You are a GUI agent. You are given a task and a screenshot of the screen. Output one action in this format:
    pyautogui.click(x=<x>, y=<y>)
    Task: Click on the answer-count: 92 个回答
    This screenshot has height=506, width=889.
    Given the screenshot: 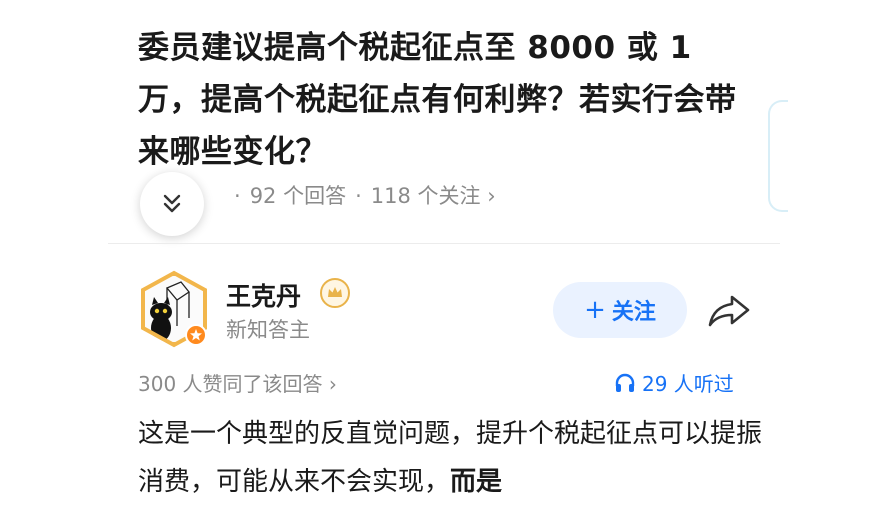 What is the action you would take?
    pyautogui.click(x=298, y=196)
    